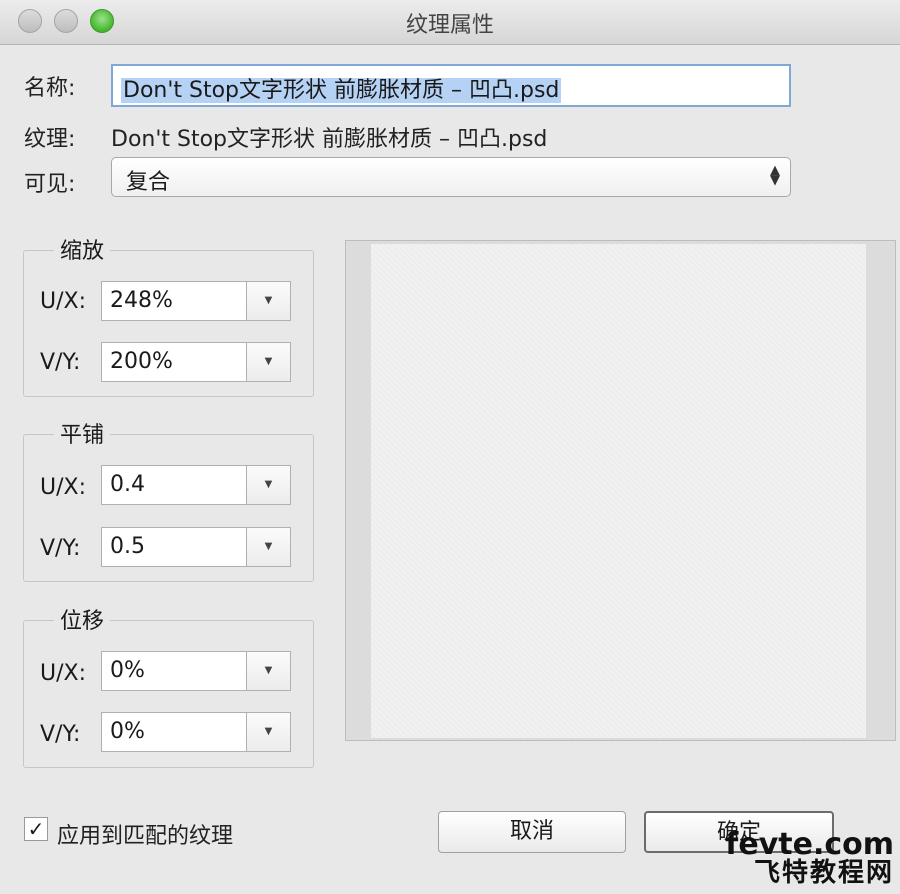  What do you see at coordinates (141, 300) in the screenshot?
I see `scale-ux-value: 248%` at bounding box center [141, 300].